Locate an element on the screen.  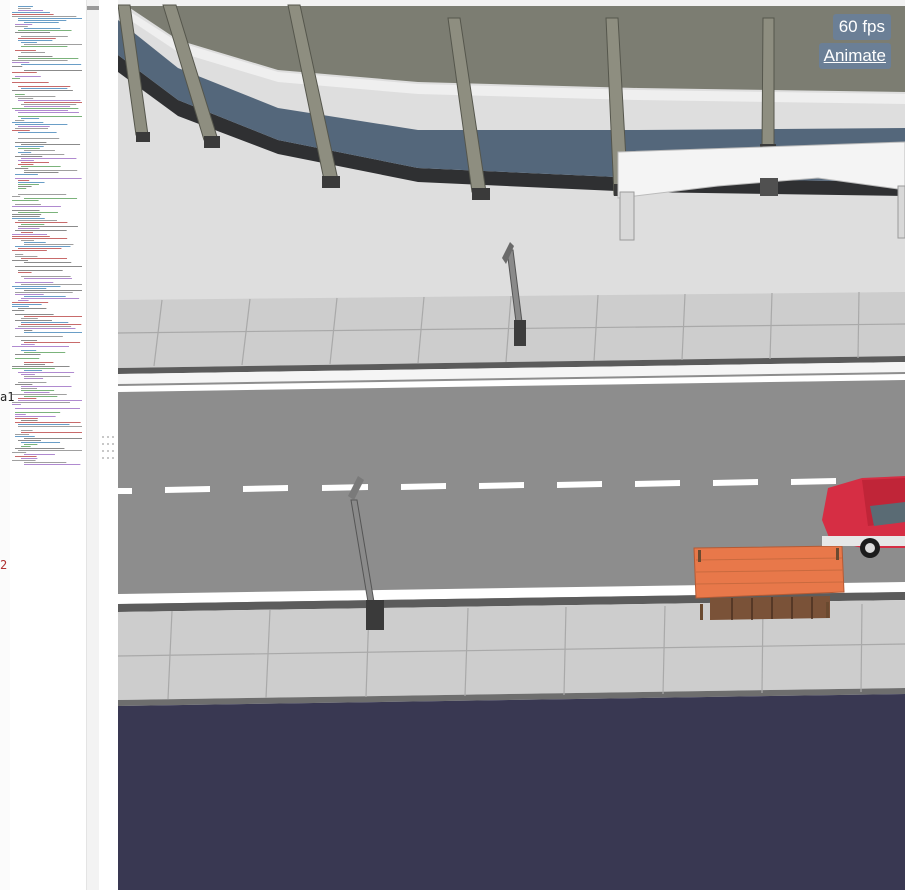
fps-counter: 60 fps is located at coordinates (861, 27).